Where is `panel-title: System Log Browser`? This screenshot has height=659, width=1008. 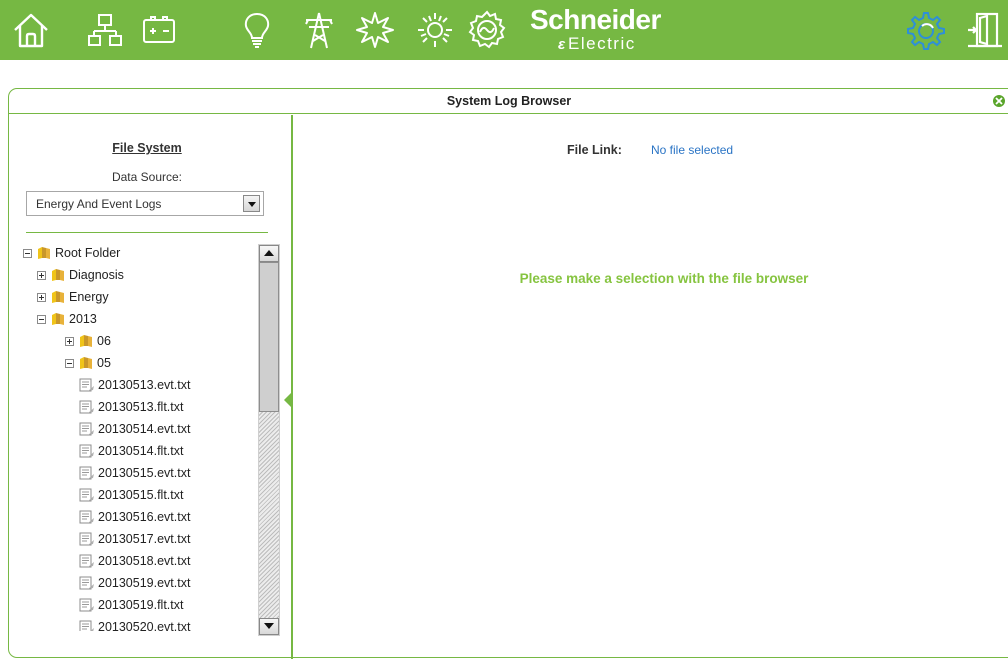 panel-title: System Log Browser is located at coordinates (508, 101).